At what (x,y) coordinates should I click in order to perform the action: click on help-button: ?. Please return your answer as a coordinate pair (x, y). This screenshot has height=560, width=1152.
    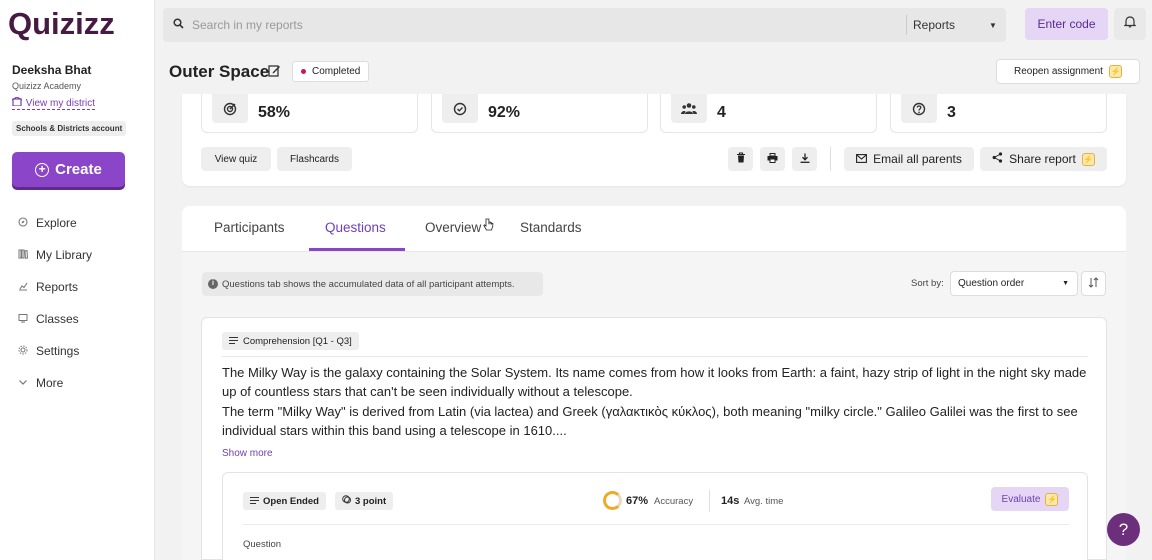
    Looking at the image, I should click on (1123, 529).